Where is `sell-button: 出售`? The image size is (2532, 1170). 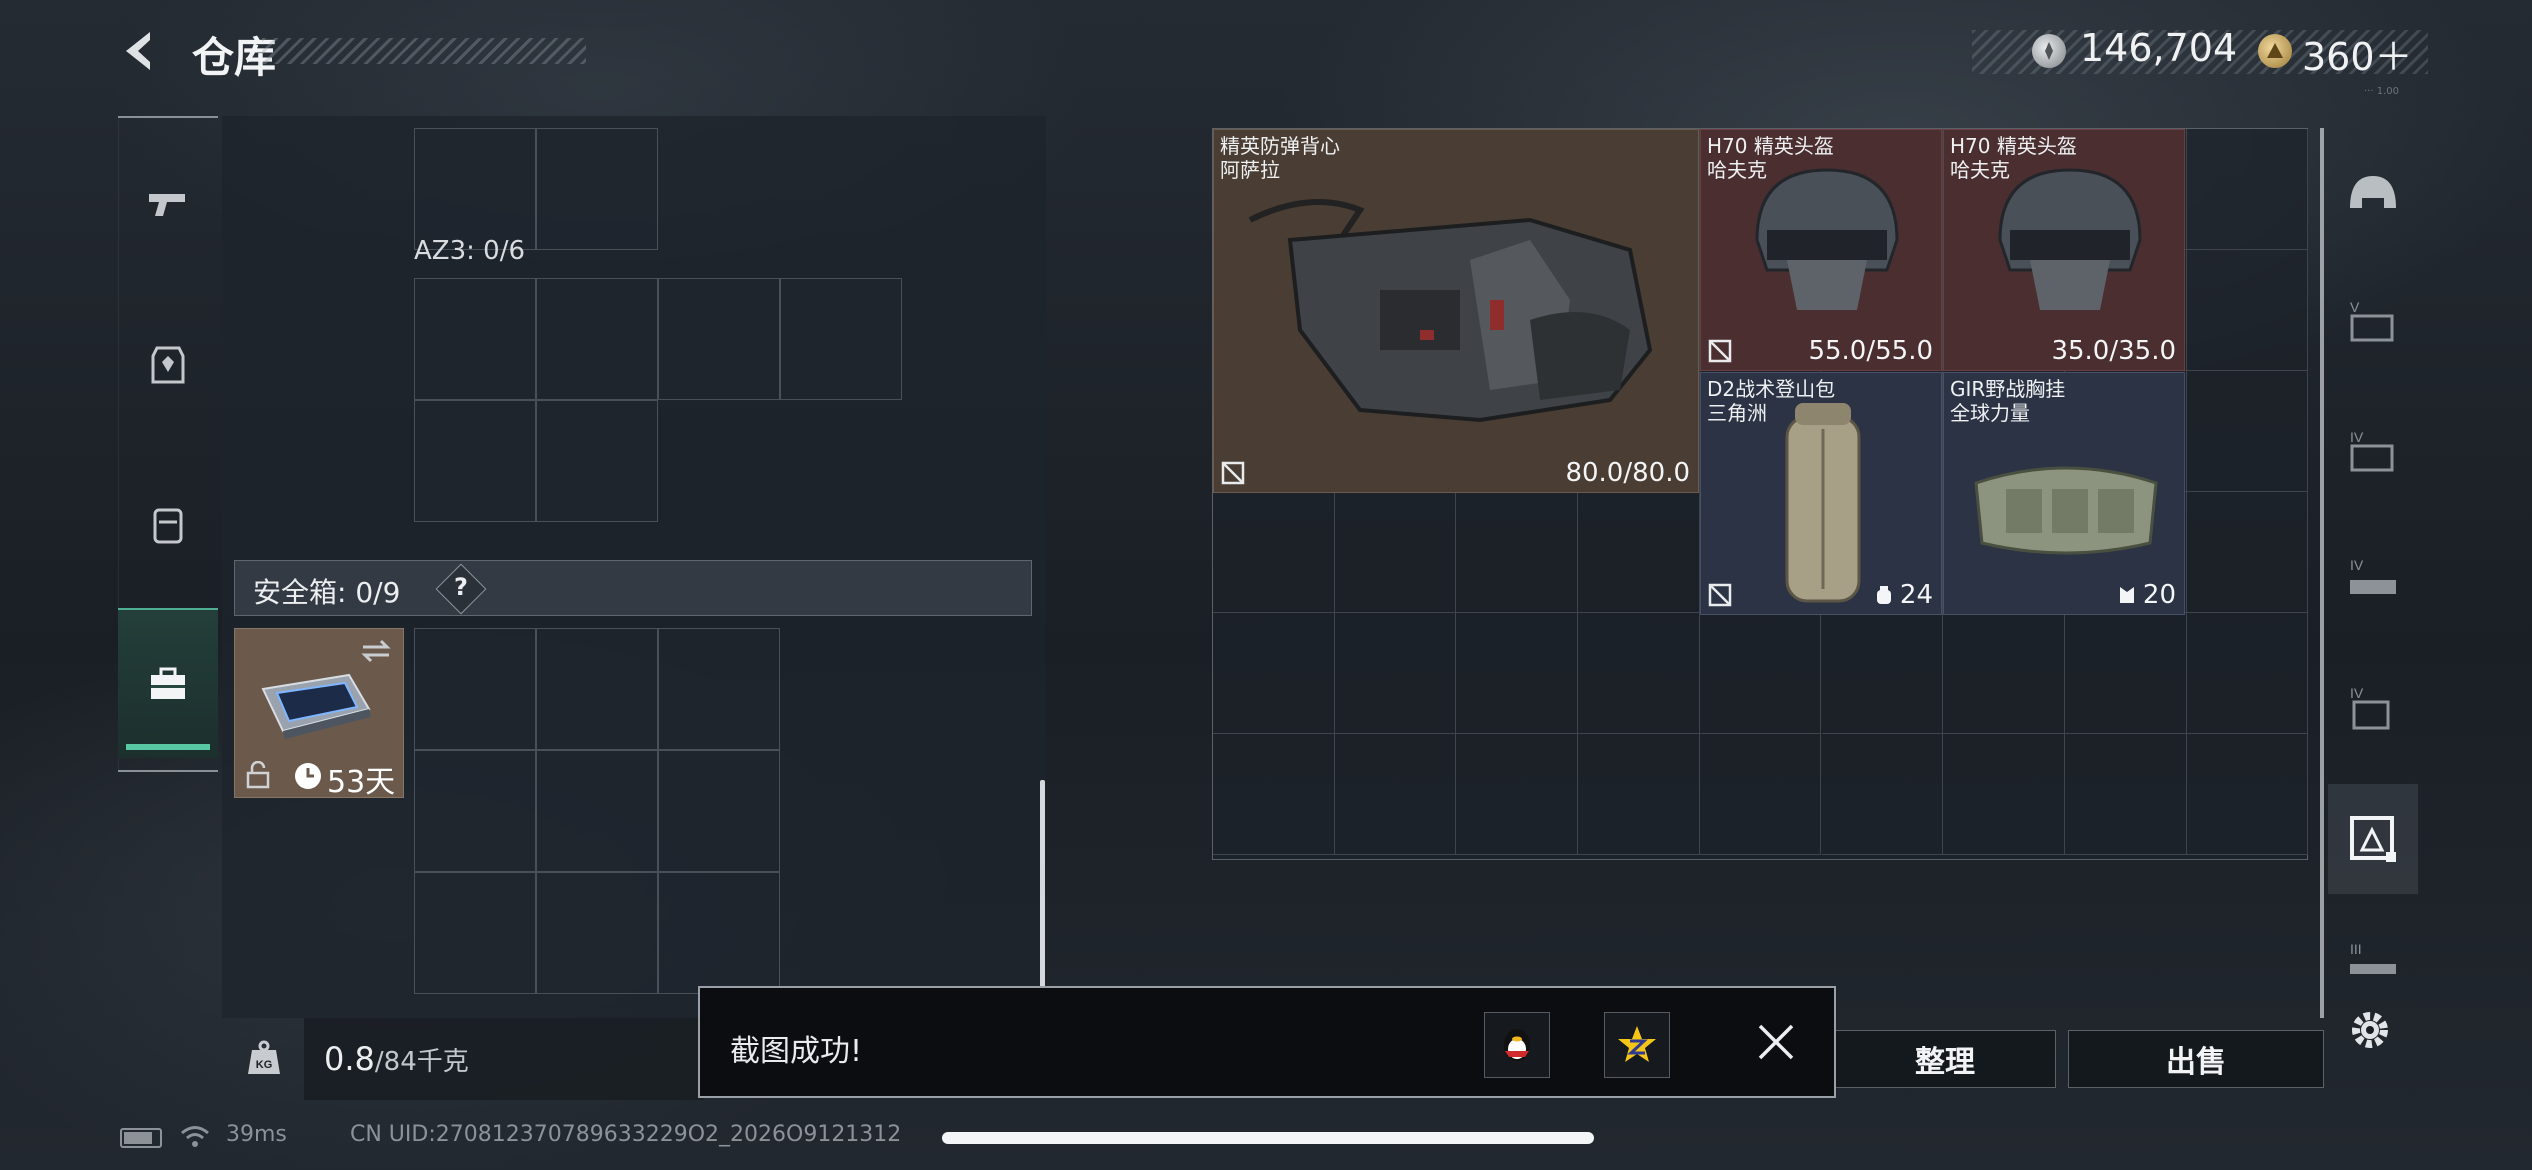
sell-button: 出售 is located at coordinates (2196, 1059).